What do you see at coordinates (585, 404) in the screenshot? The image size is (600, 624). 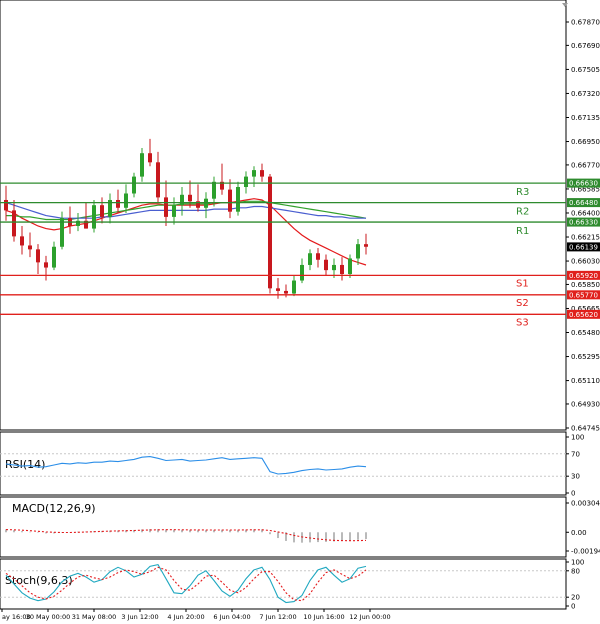 I see `price-tick-label: 0.64930` at bounding box center [585, 404].